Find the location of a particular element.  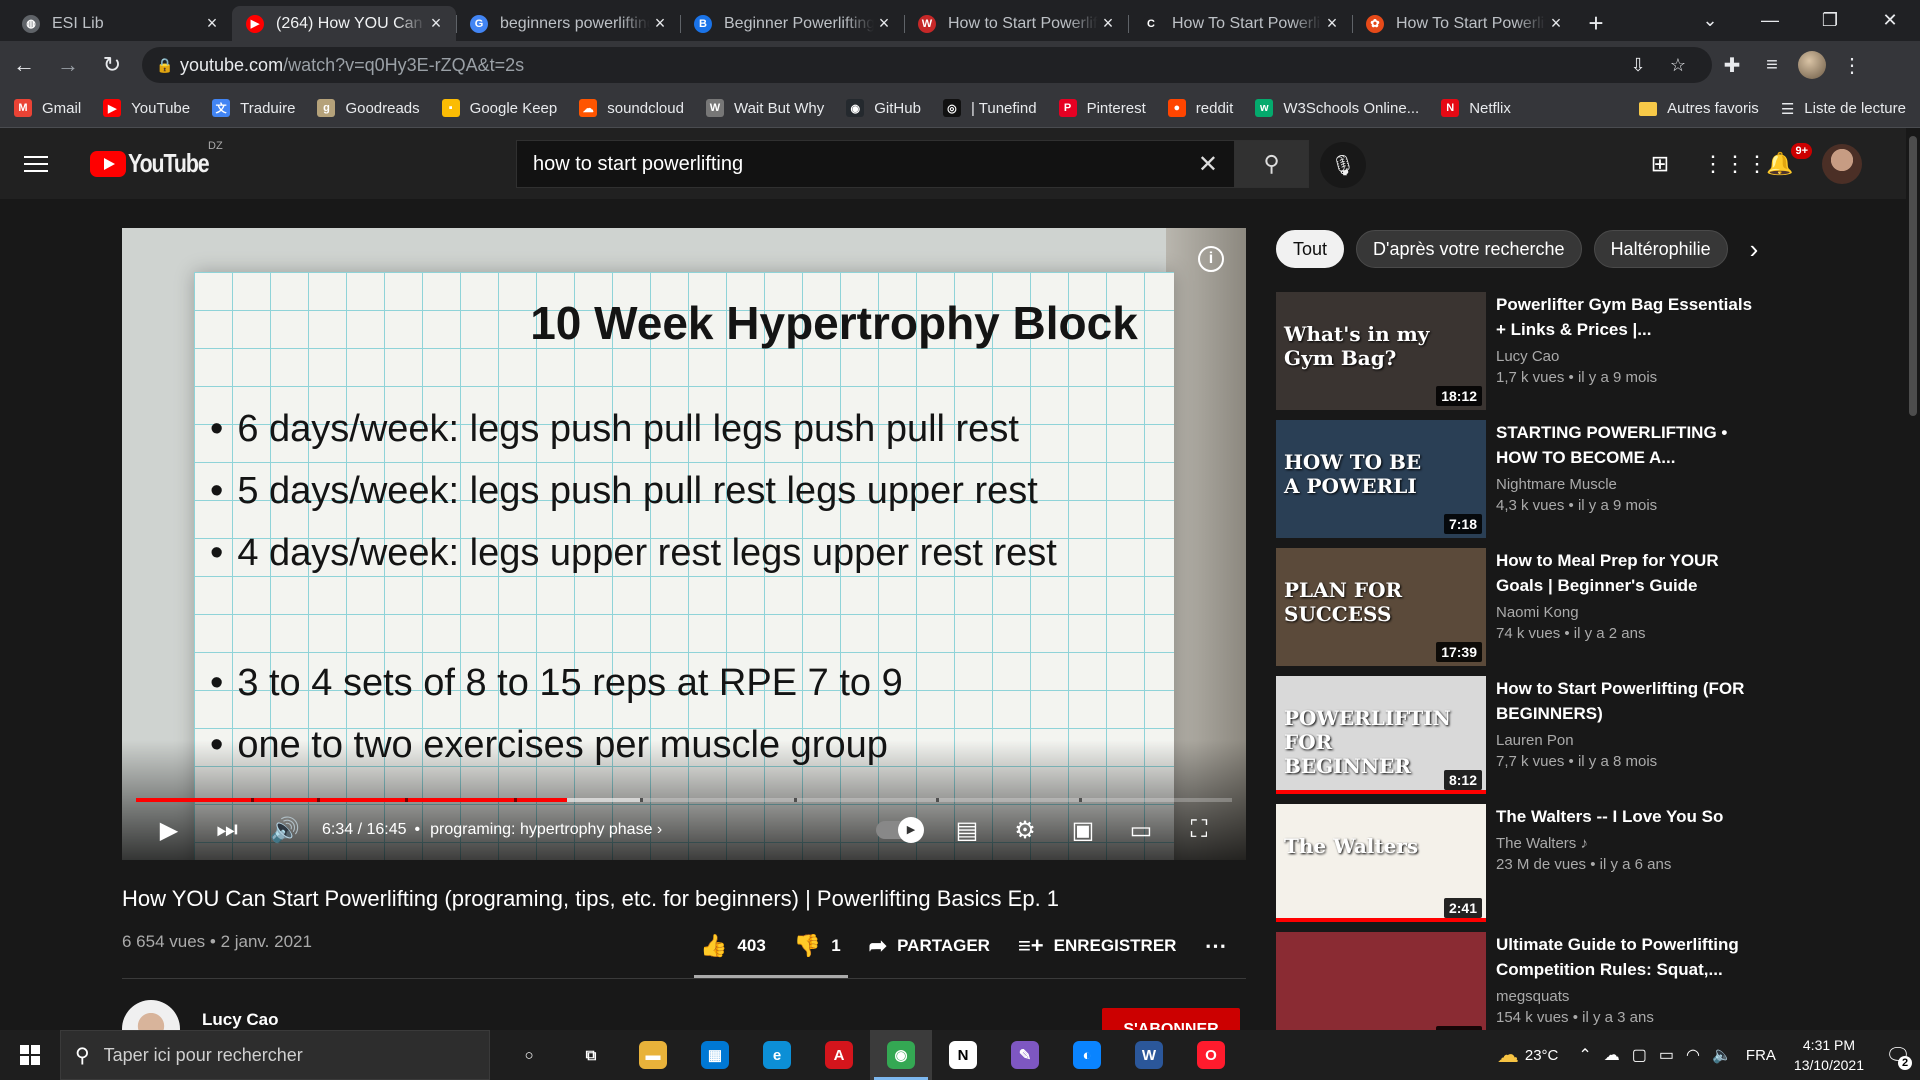

volume-icon: 🔊 is located at coordinates (285, 830).